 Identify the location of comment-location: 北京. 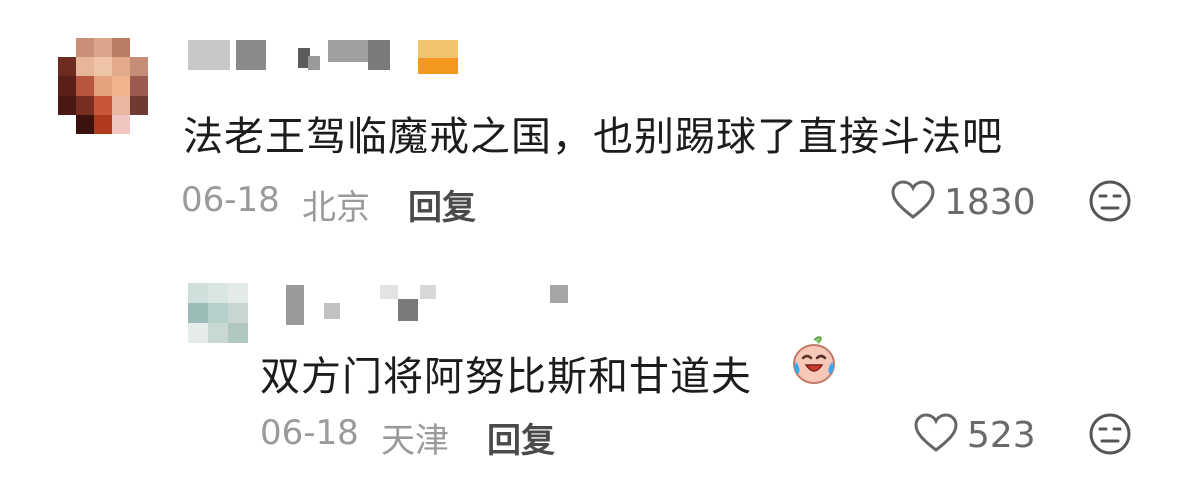
(336, 208).